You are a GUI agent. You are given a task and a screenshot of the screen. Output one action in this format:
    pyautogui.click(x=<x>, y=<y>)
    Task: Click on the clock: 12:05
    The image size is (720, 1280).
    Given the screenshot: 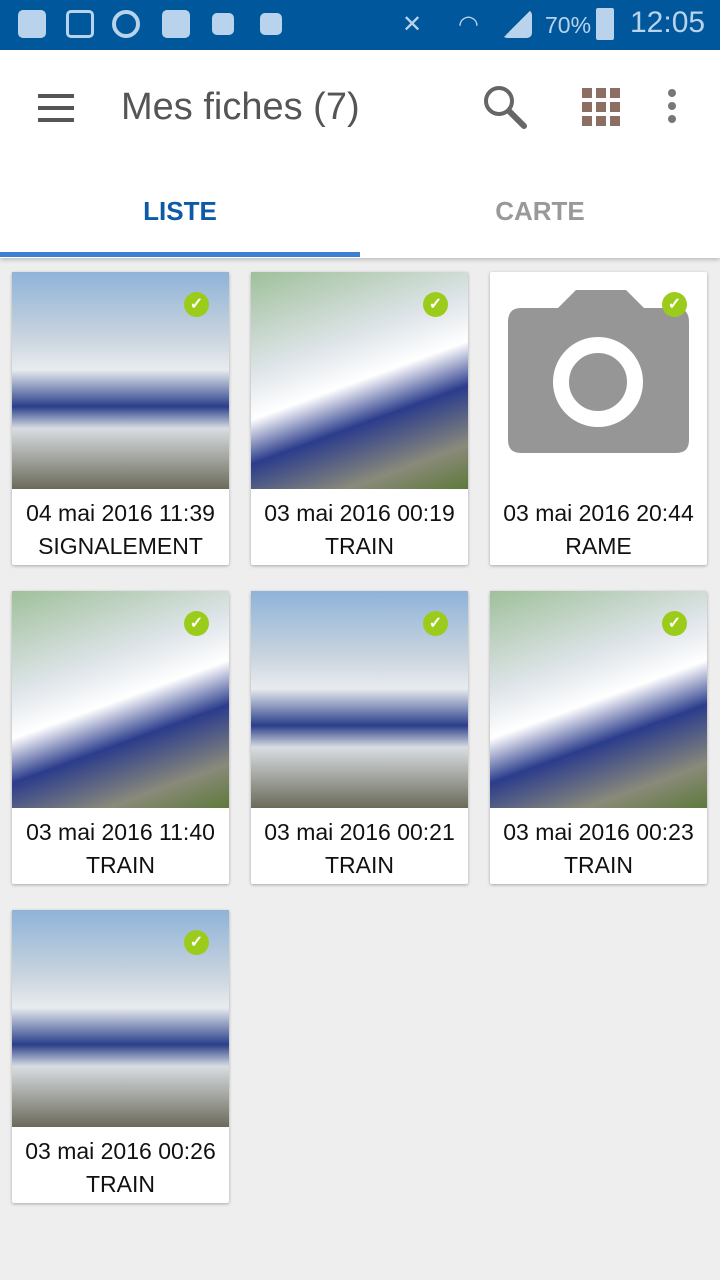 What is the action you would take?
    pyautogui.click(x=668, y=22)
    